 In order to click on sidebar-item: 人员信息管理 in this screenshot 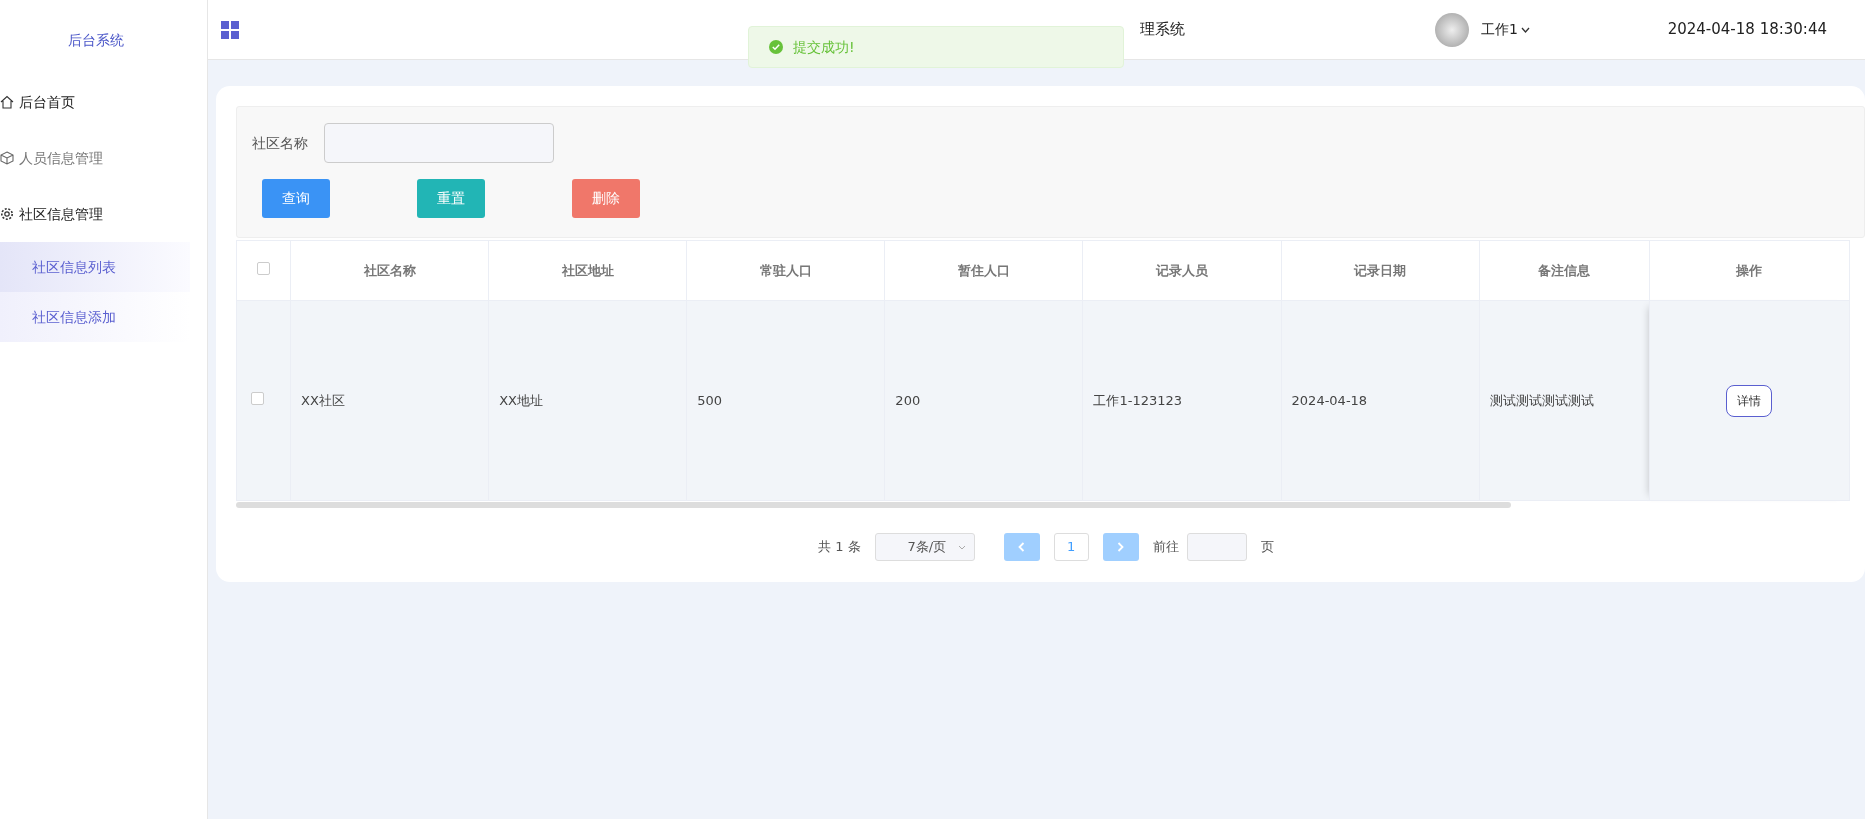, I will do `click(103, 158)`.